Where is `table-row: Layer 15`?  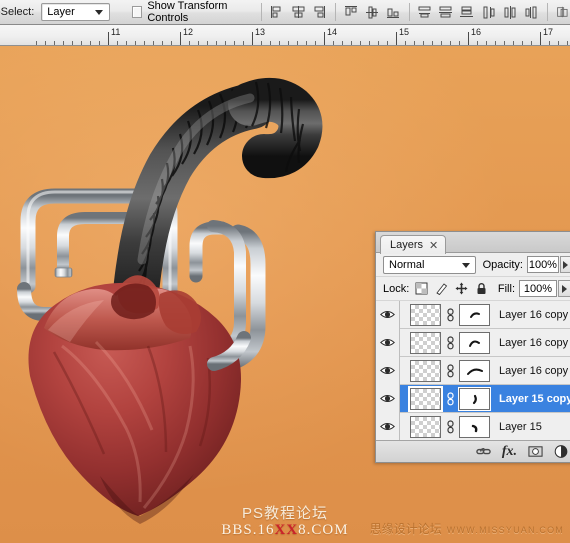
table-row: Layer 15 is located at coordinates (473, 426).